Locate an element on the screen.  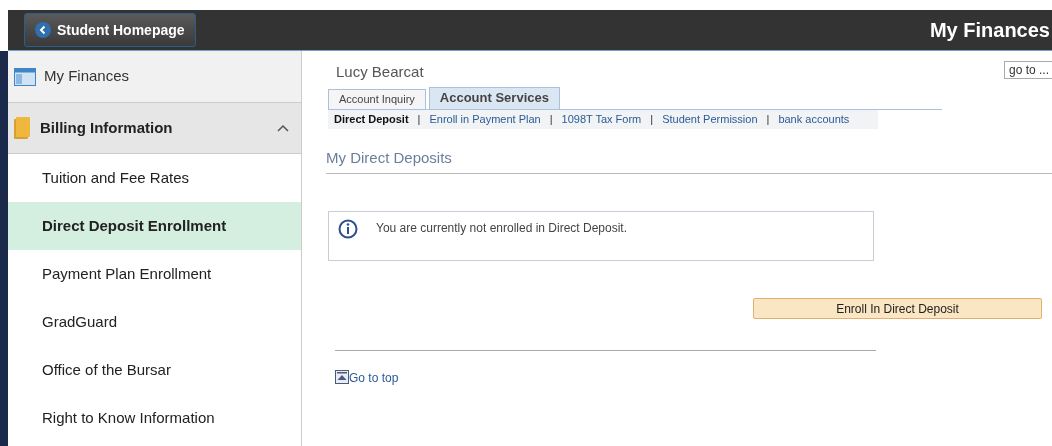
subtab-link: Student Permission is located at coordinates (710, 119).